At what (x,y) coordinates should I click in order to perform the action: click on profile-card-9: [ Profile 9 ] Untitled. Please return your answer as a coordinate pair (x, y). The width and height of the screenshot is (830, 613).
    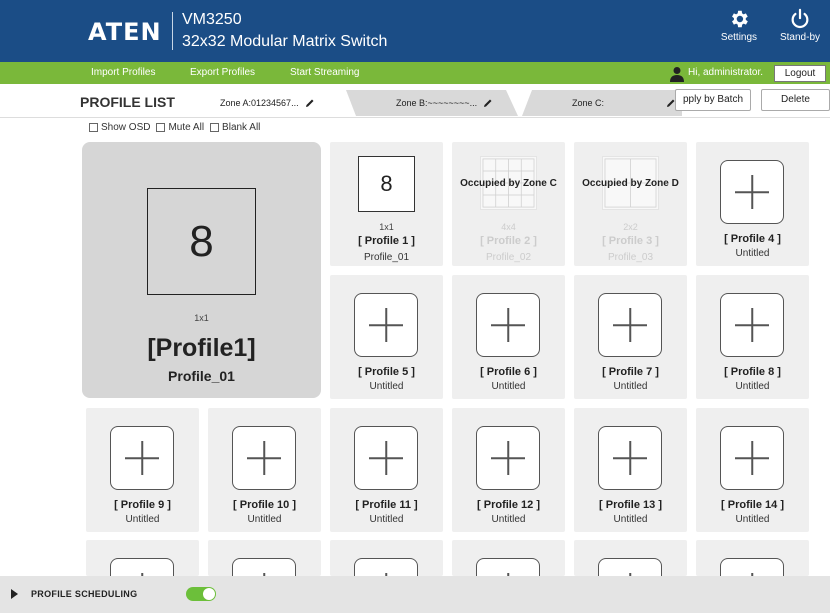
    Looking at the image, I should click on (142, 470).